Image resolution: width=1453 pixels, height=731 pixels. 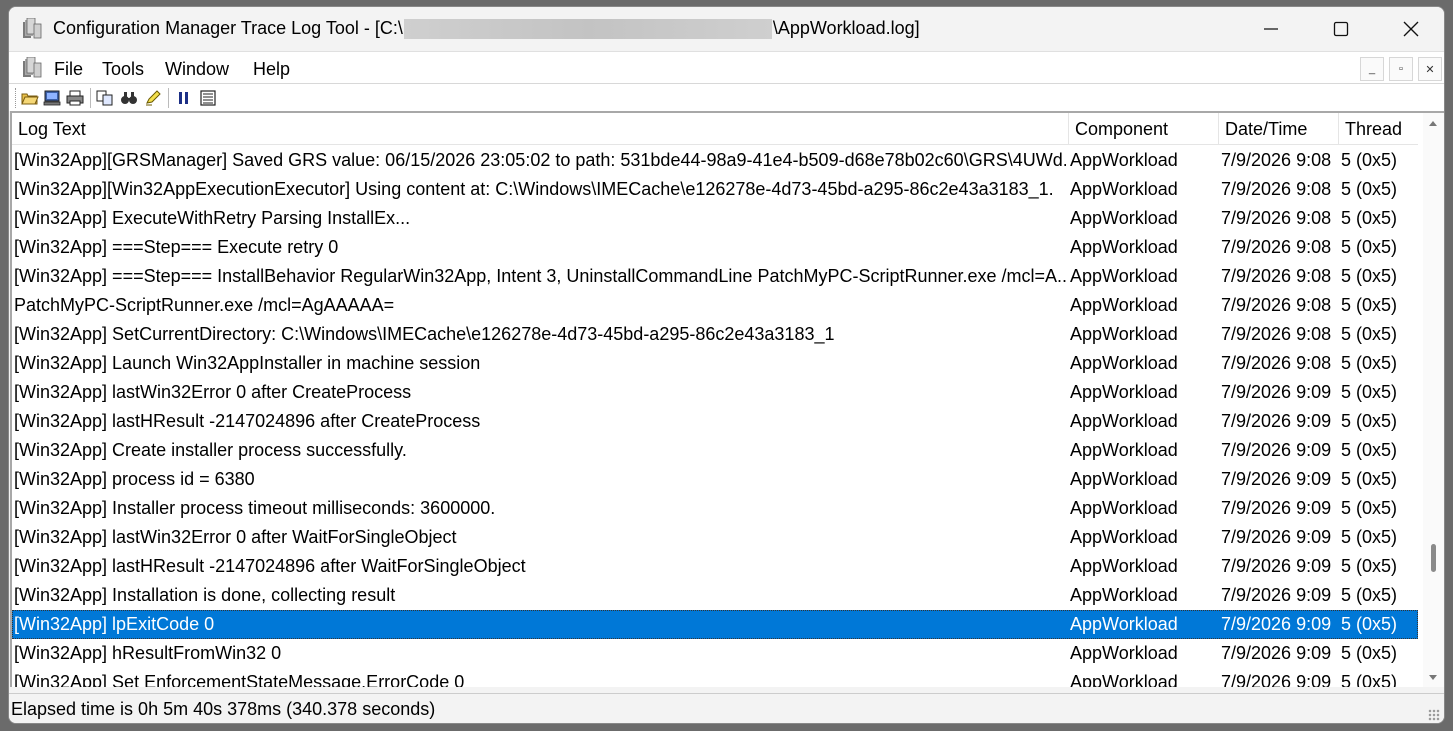 I want to click on scrollbar-thumb, so click(x=1433, y=558).